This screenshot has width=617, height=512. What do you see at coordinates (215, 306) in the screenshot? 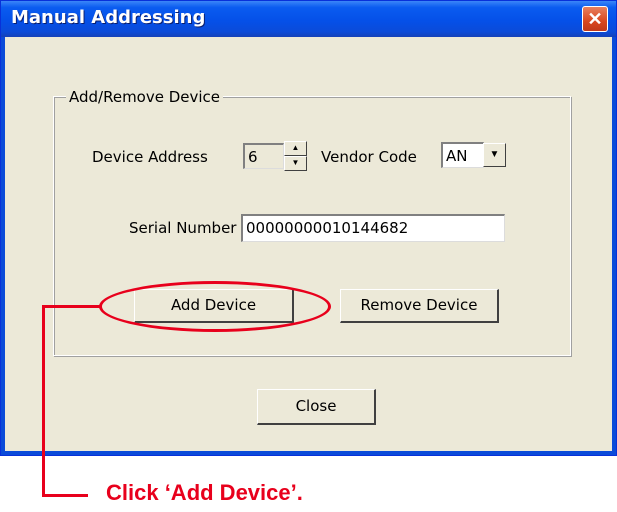
I see `callout-ellipse` at bounding box center [215, 306].